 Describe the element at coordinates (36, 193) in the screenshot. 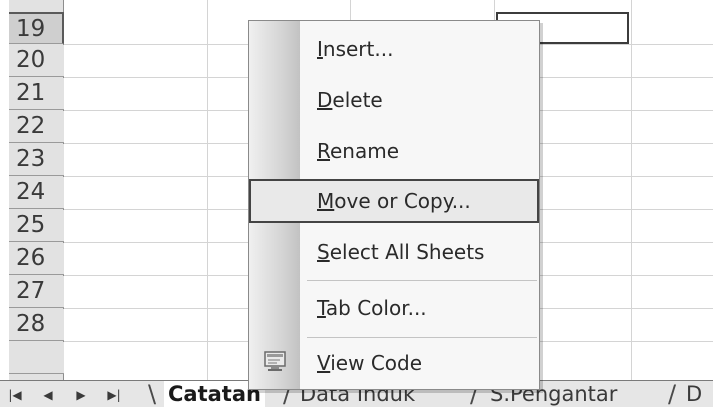

I see `row-header-24: 24` at that location.